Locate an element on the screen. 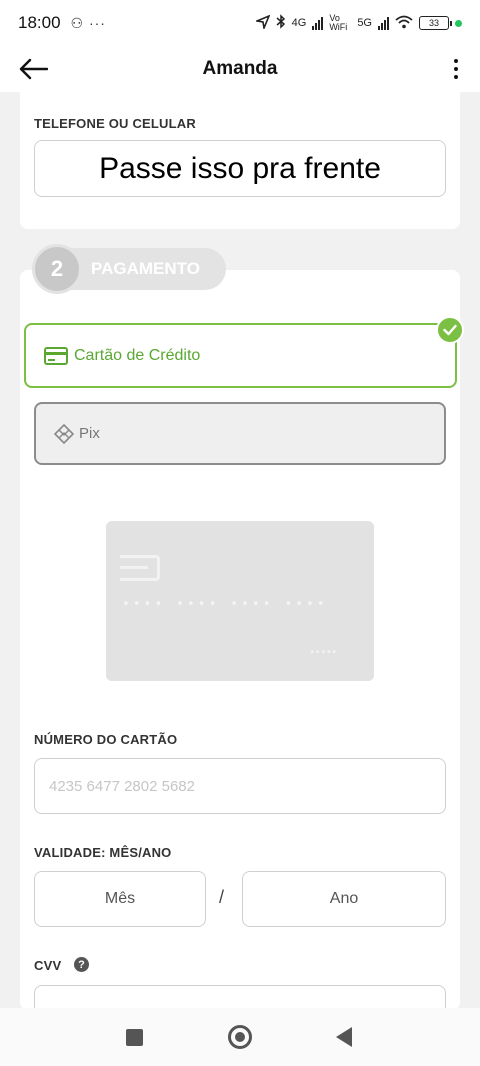  phone-input: Passe isso pra frente is located at coordinates (240, 168).